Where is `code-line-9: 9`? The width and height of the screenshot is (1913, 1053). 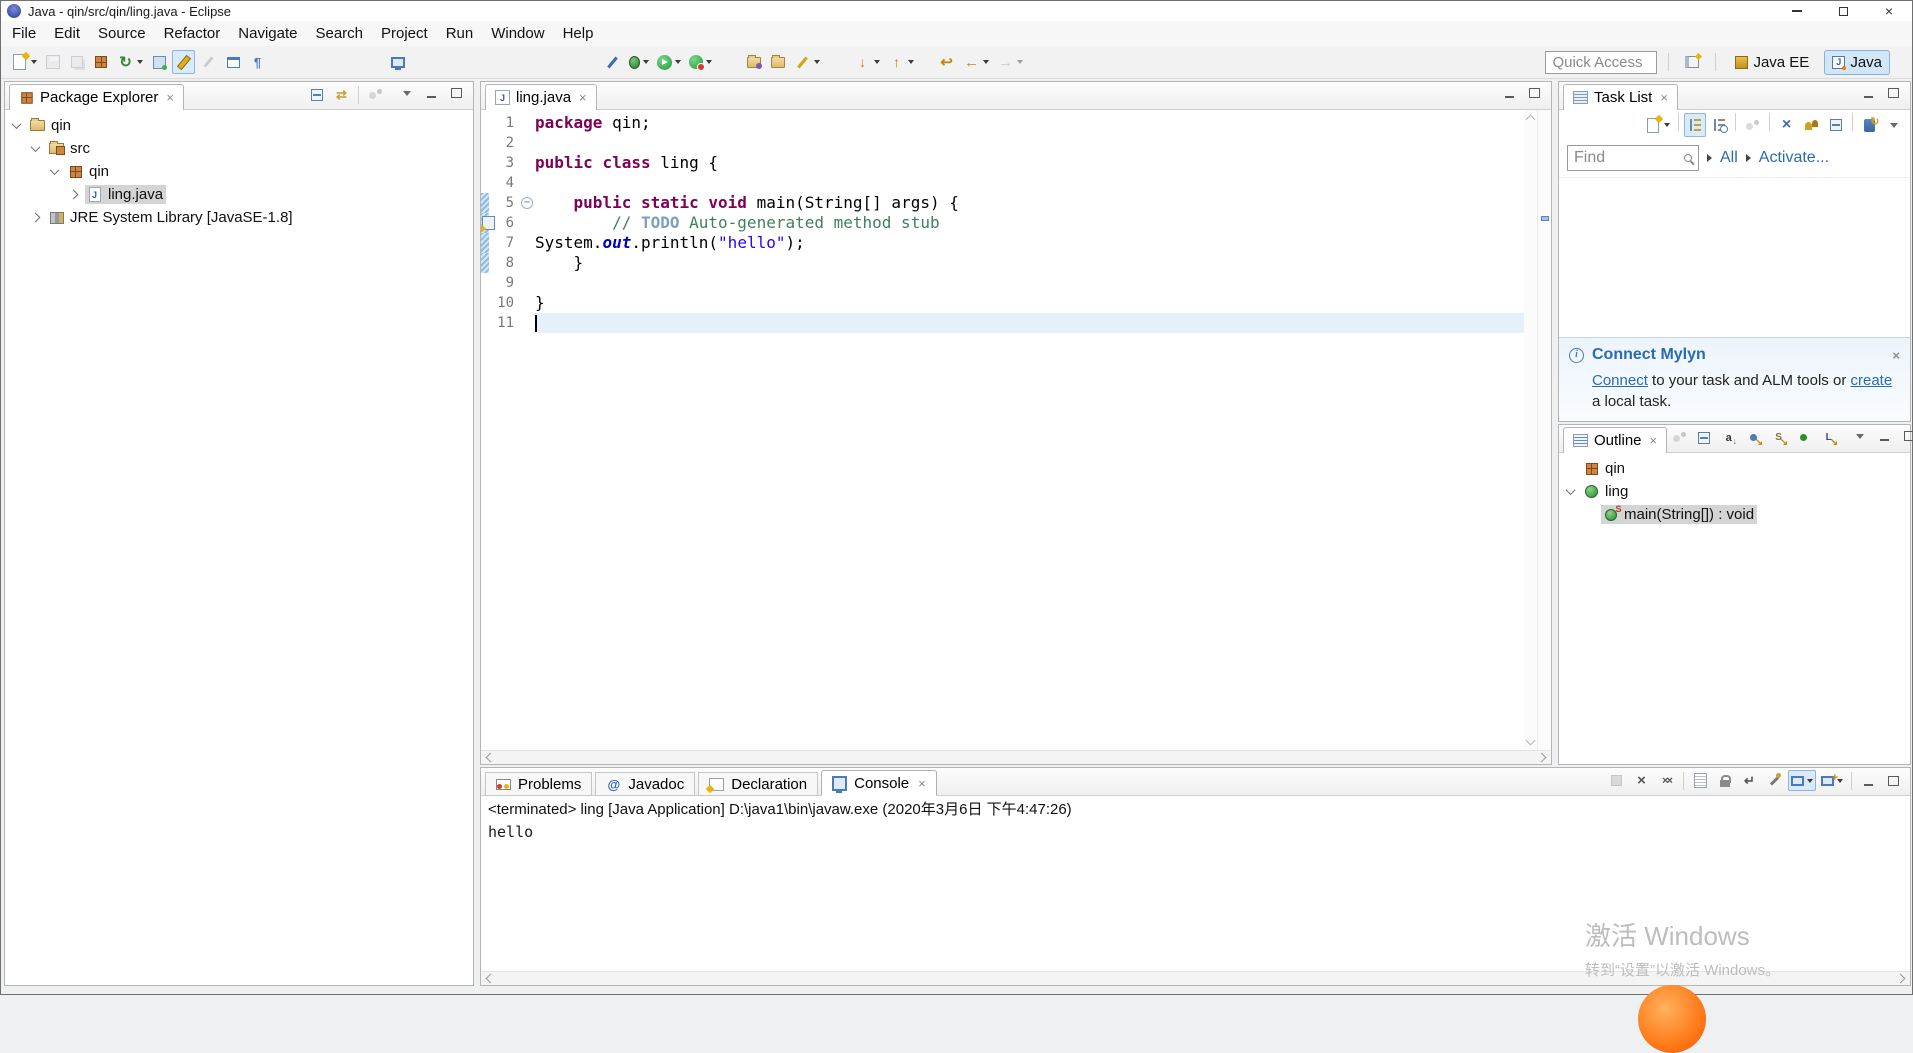
code-line-9: 9 is located at coordinates (1002, 283).